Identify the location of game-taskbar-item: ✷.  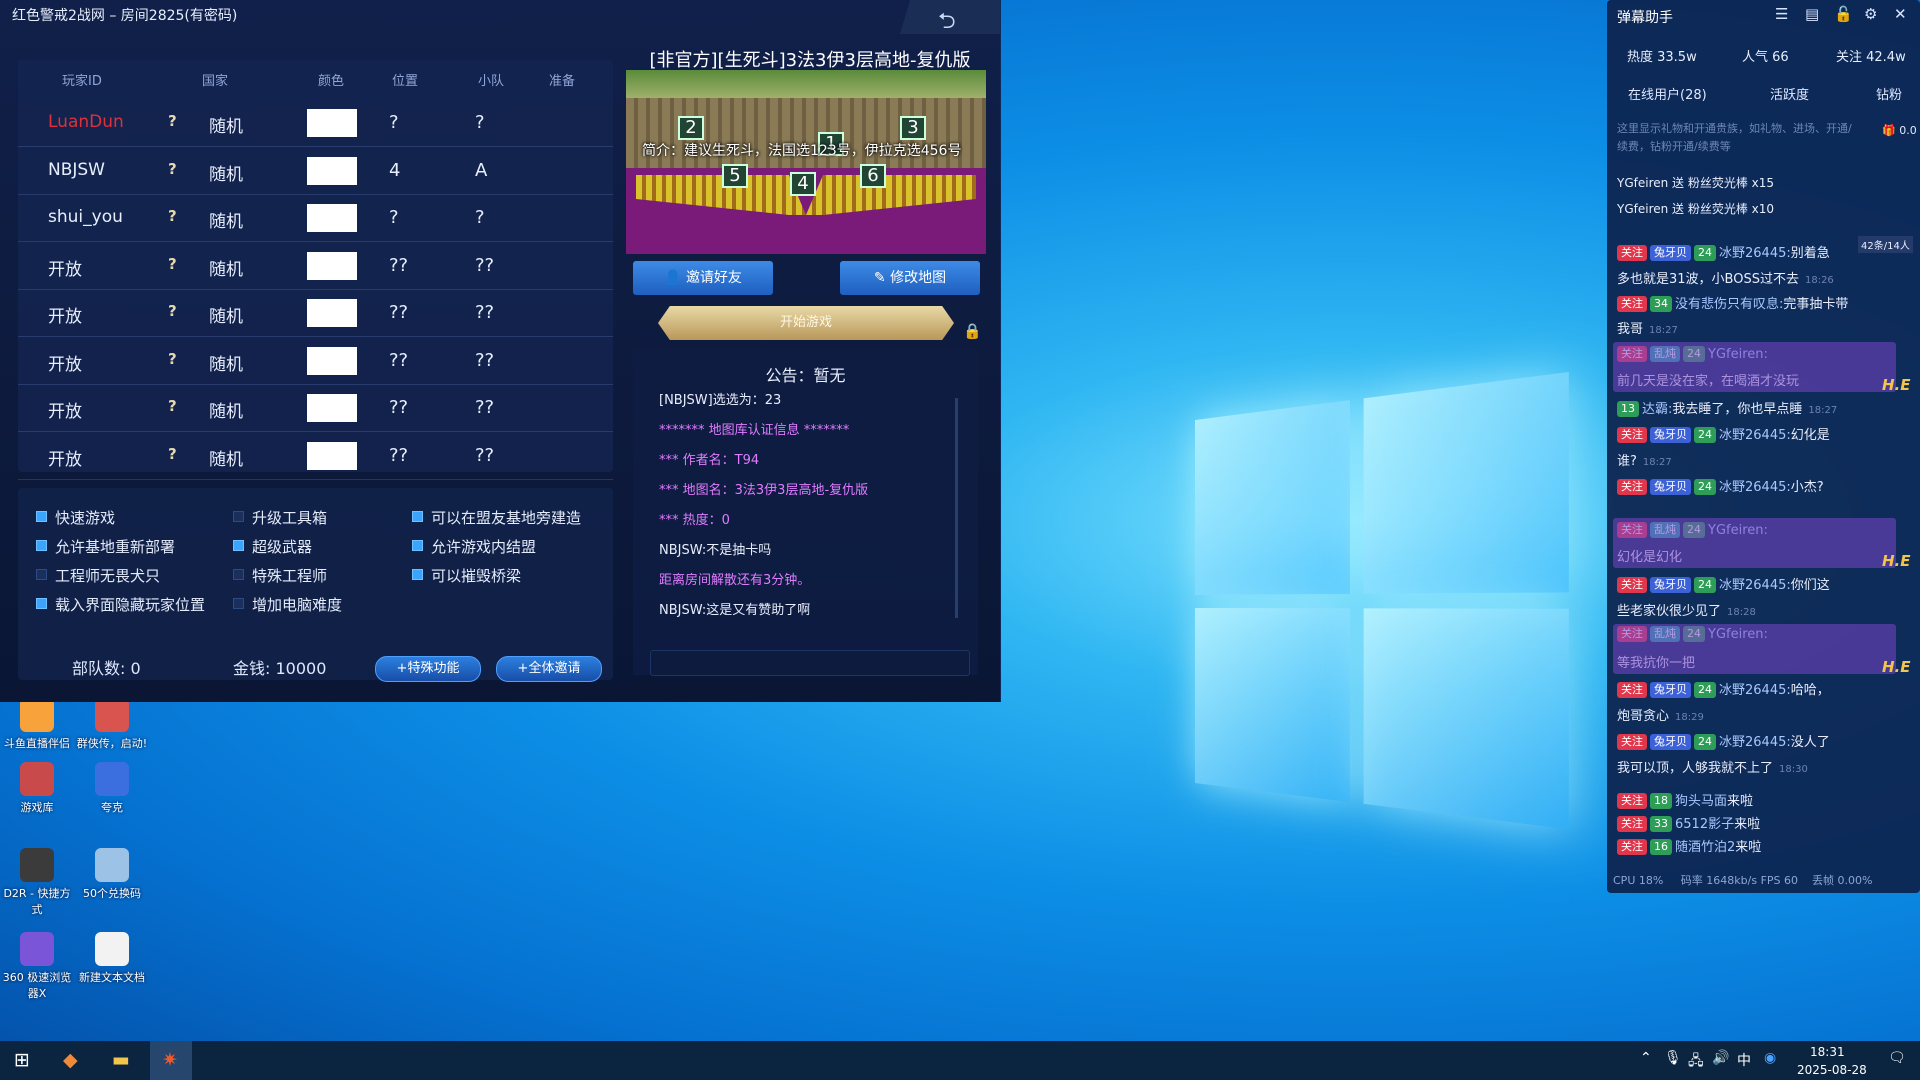
(171, 1060).